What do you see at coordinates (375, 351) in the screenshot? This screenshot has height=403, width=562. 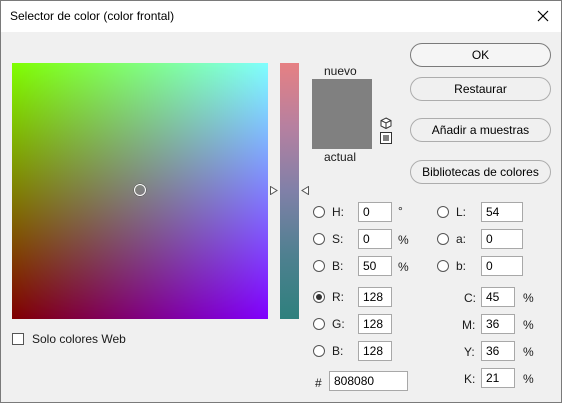 I see `input-rgb-b: 128` at bounding box center [375, 351].